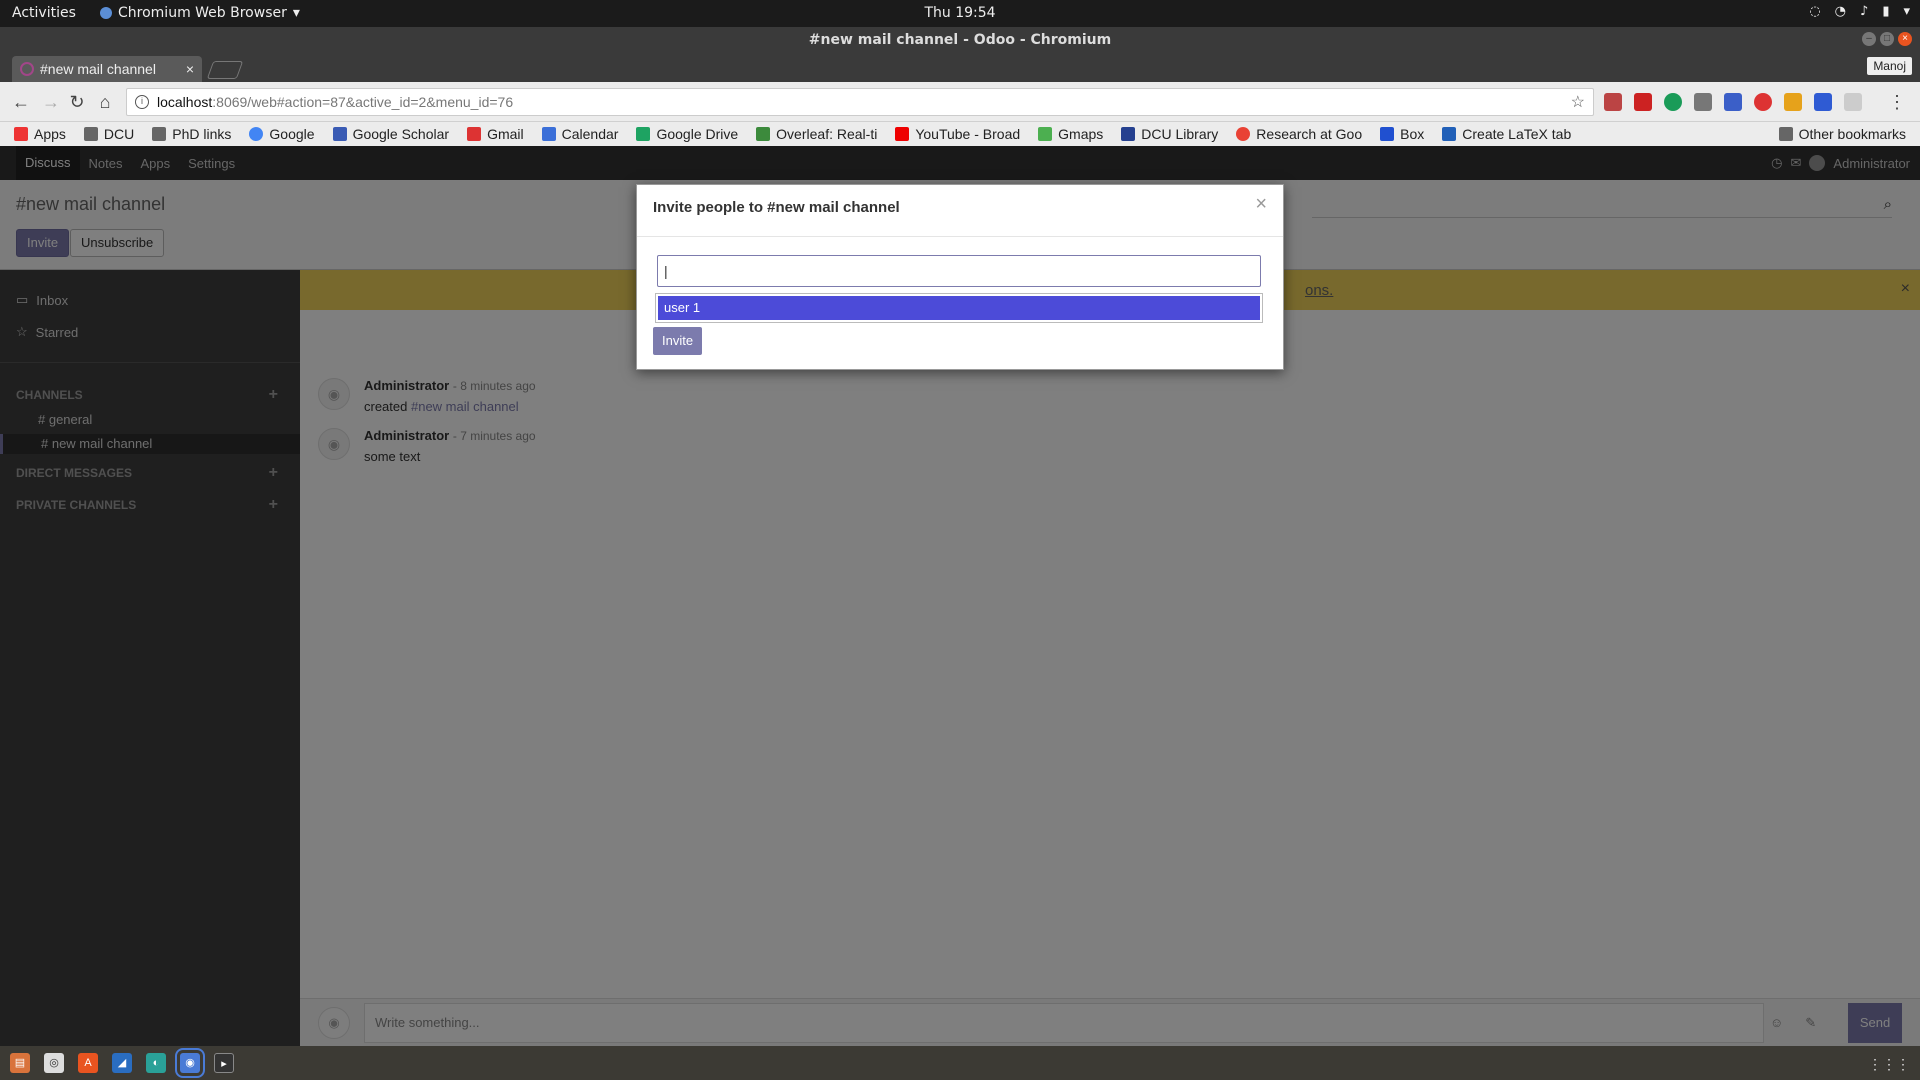 This screenshot has height=1080, width=1920. I want to click on window-controls: – □ ×, so click(1887, 39).